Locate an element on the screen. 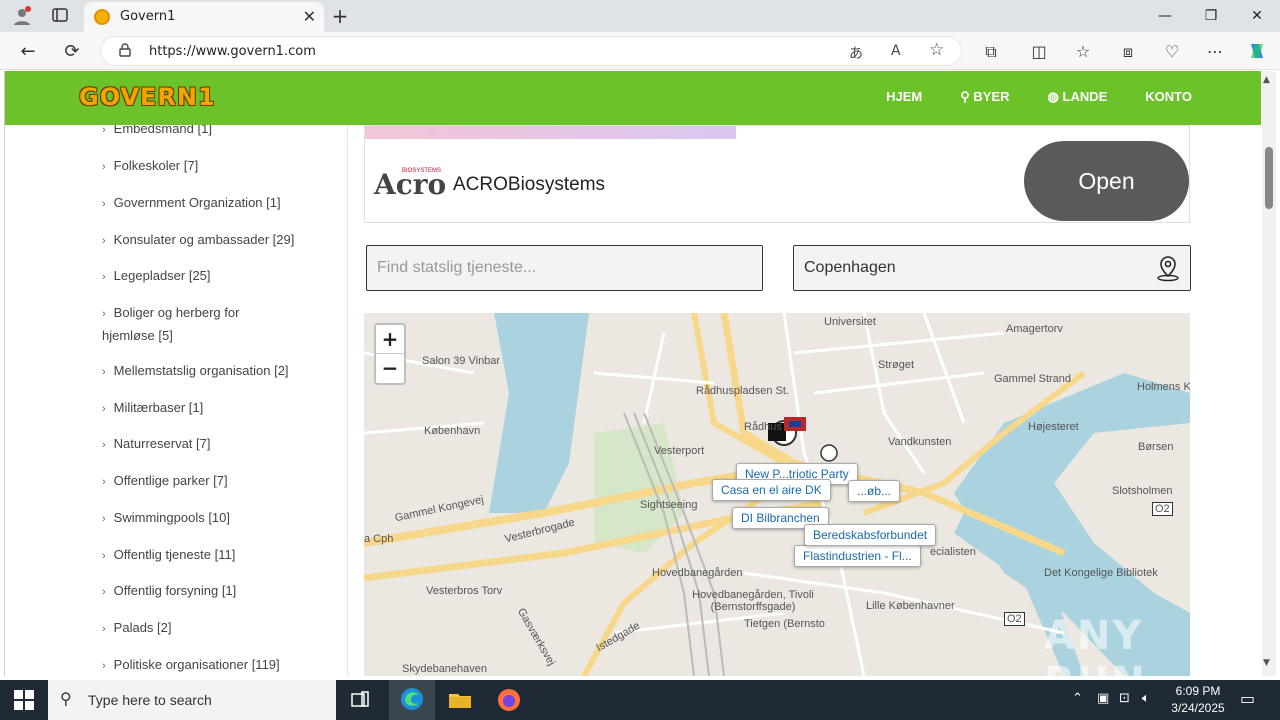 Image resolution: width=1280 pixels, height=720 pixels. windows-start-icon is located at coordinates (24, 700).